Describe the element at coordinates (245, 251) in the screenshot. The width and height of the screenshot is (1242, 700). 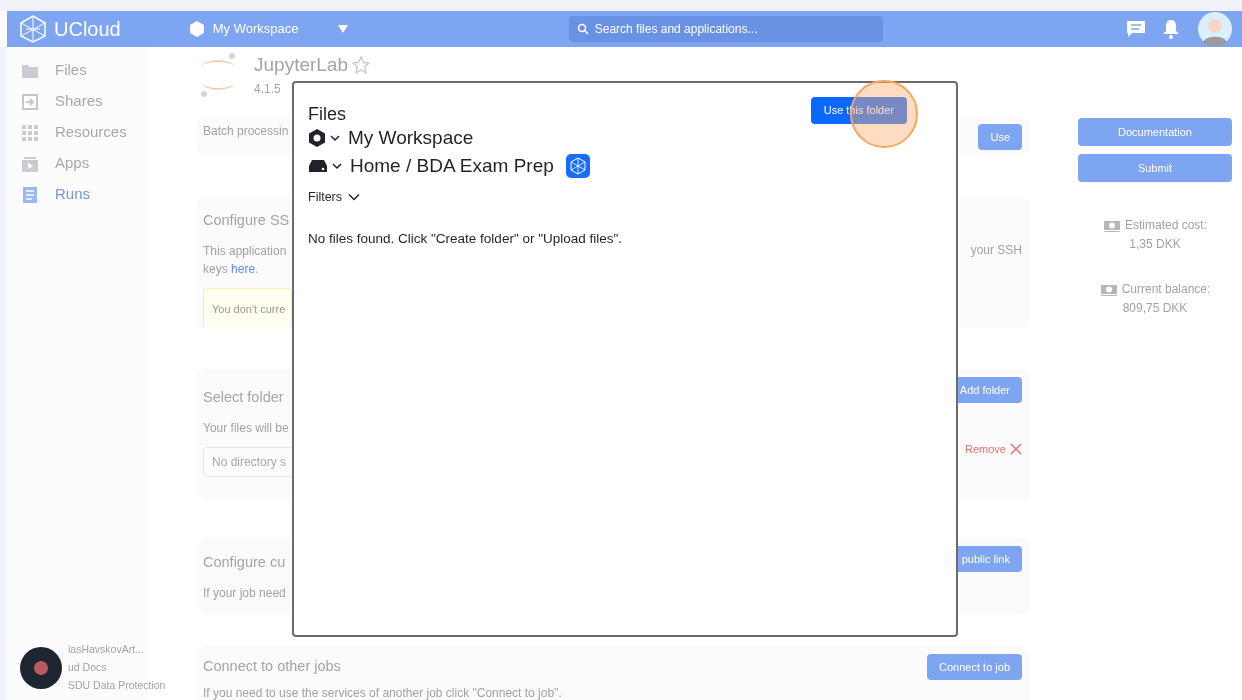
I see `section-text: This application` at that location.